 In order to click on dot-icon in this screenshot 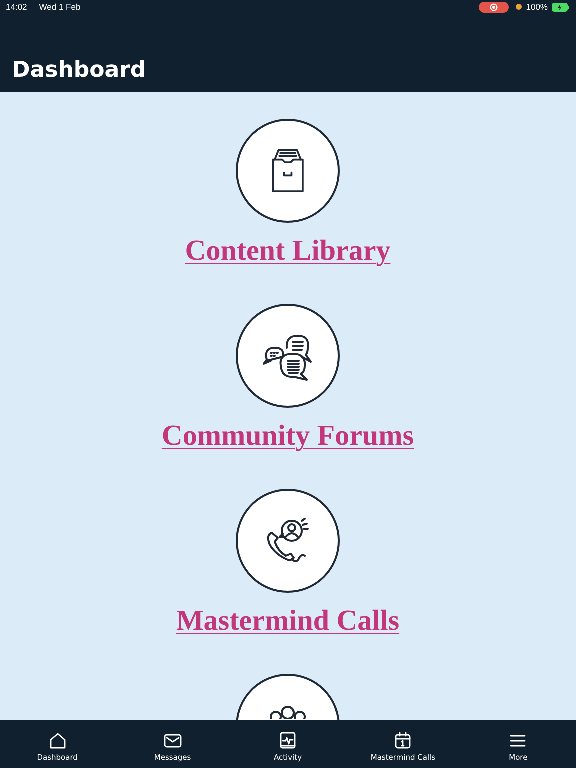, I will do `click(519, 7)`.